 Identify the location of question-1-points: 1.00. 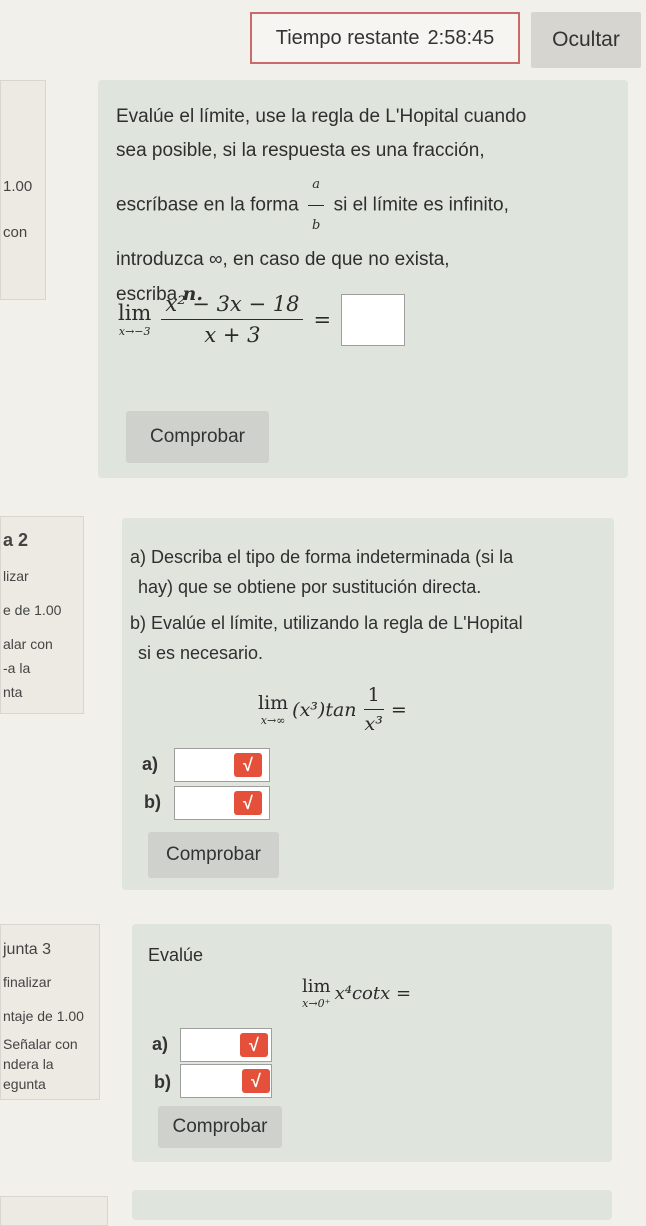
(18, 186).